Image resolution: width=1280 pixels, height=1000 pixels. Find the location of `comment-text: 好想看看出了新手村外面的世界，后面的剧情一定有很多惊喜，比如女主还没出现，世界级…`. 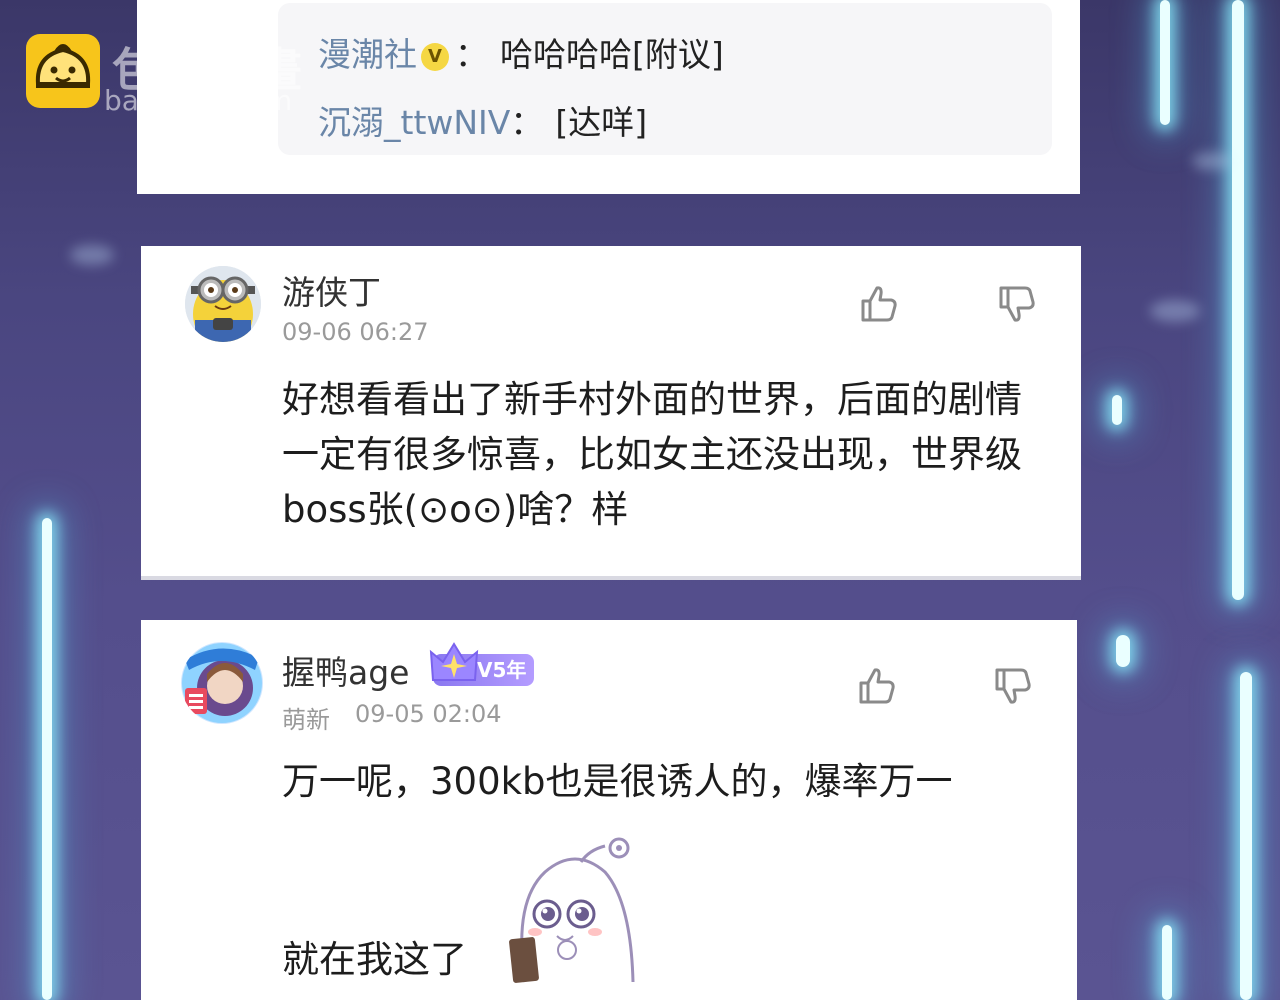

comment-text: 好想看看出了新手村外面的世界，后面的剧情一定有很多惊喜，比如女主还没出现，世界级… is located at coordinates (652, 454).